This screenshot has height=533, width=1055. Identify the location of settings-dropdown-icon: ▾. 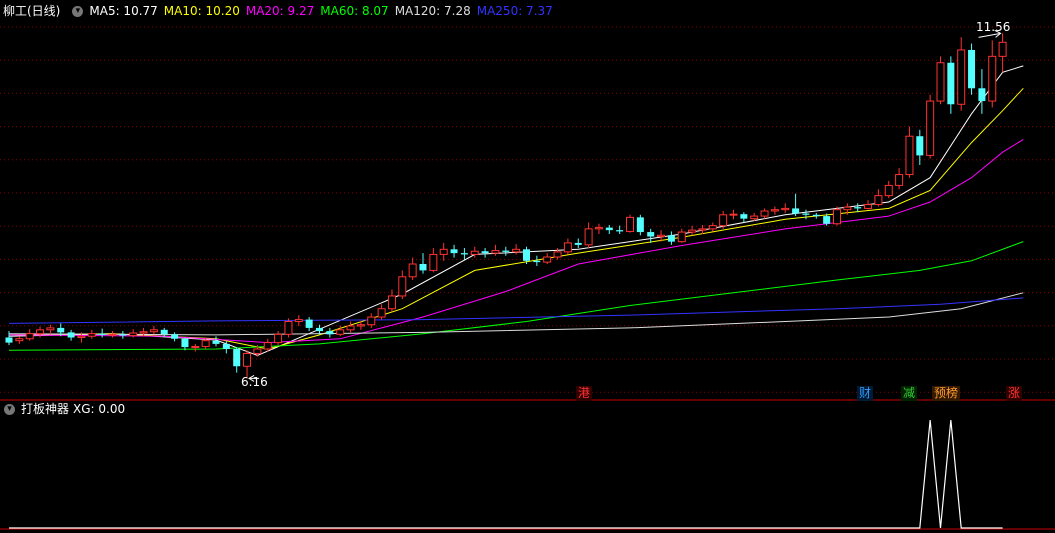
(78, 11).